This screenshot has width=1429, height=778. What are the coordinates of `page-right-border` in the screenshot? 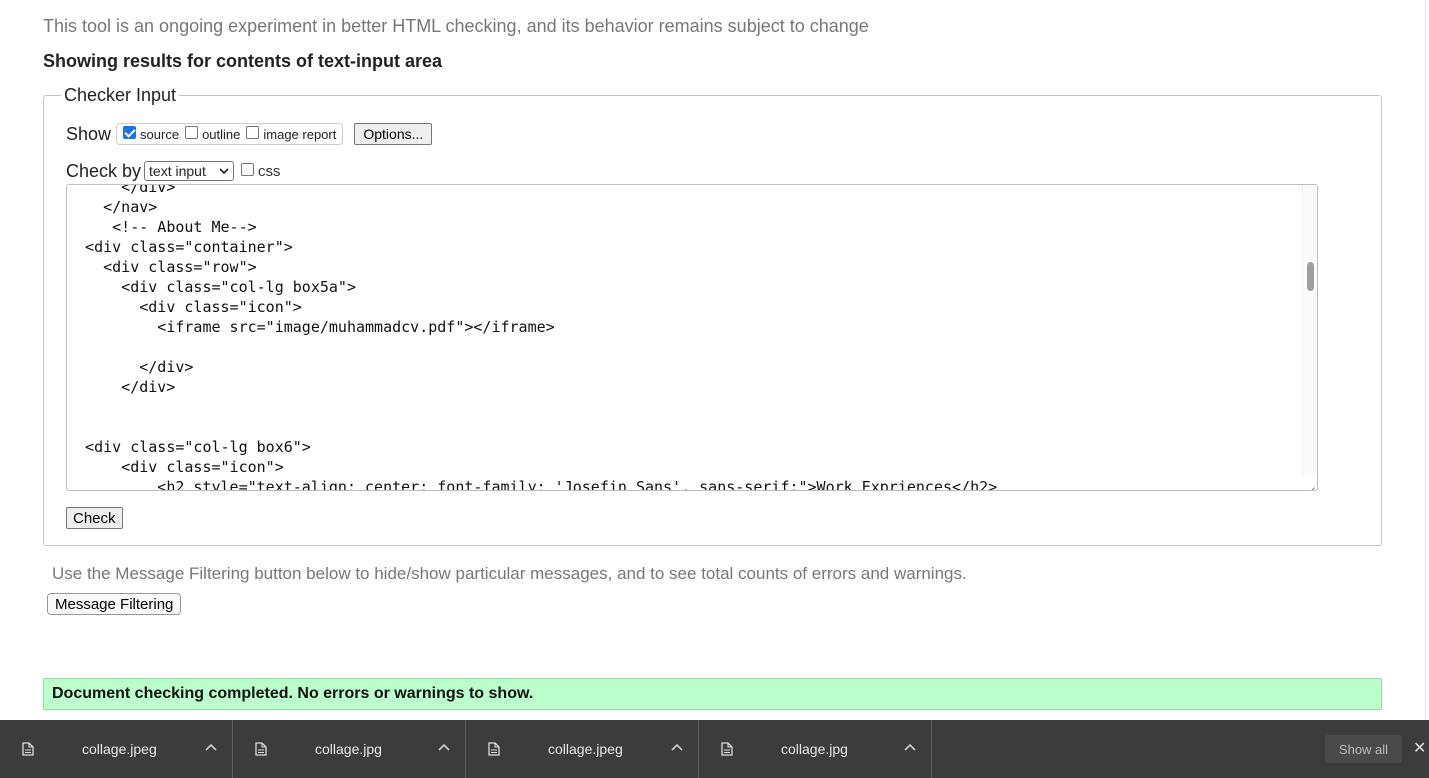 It's located at (1425, 360).